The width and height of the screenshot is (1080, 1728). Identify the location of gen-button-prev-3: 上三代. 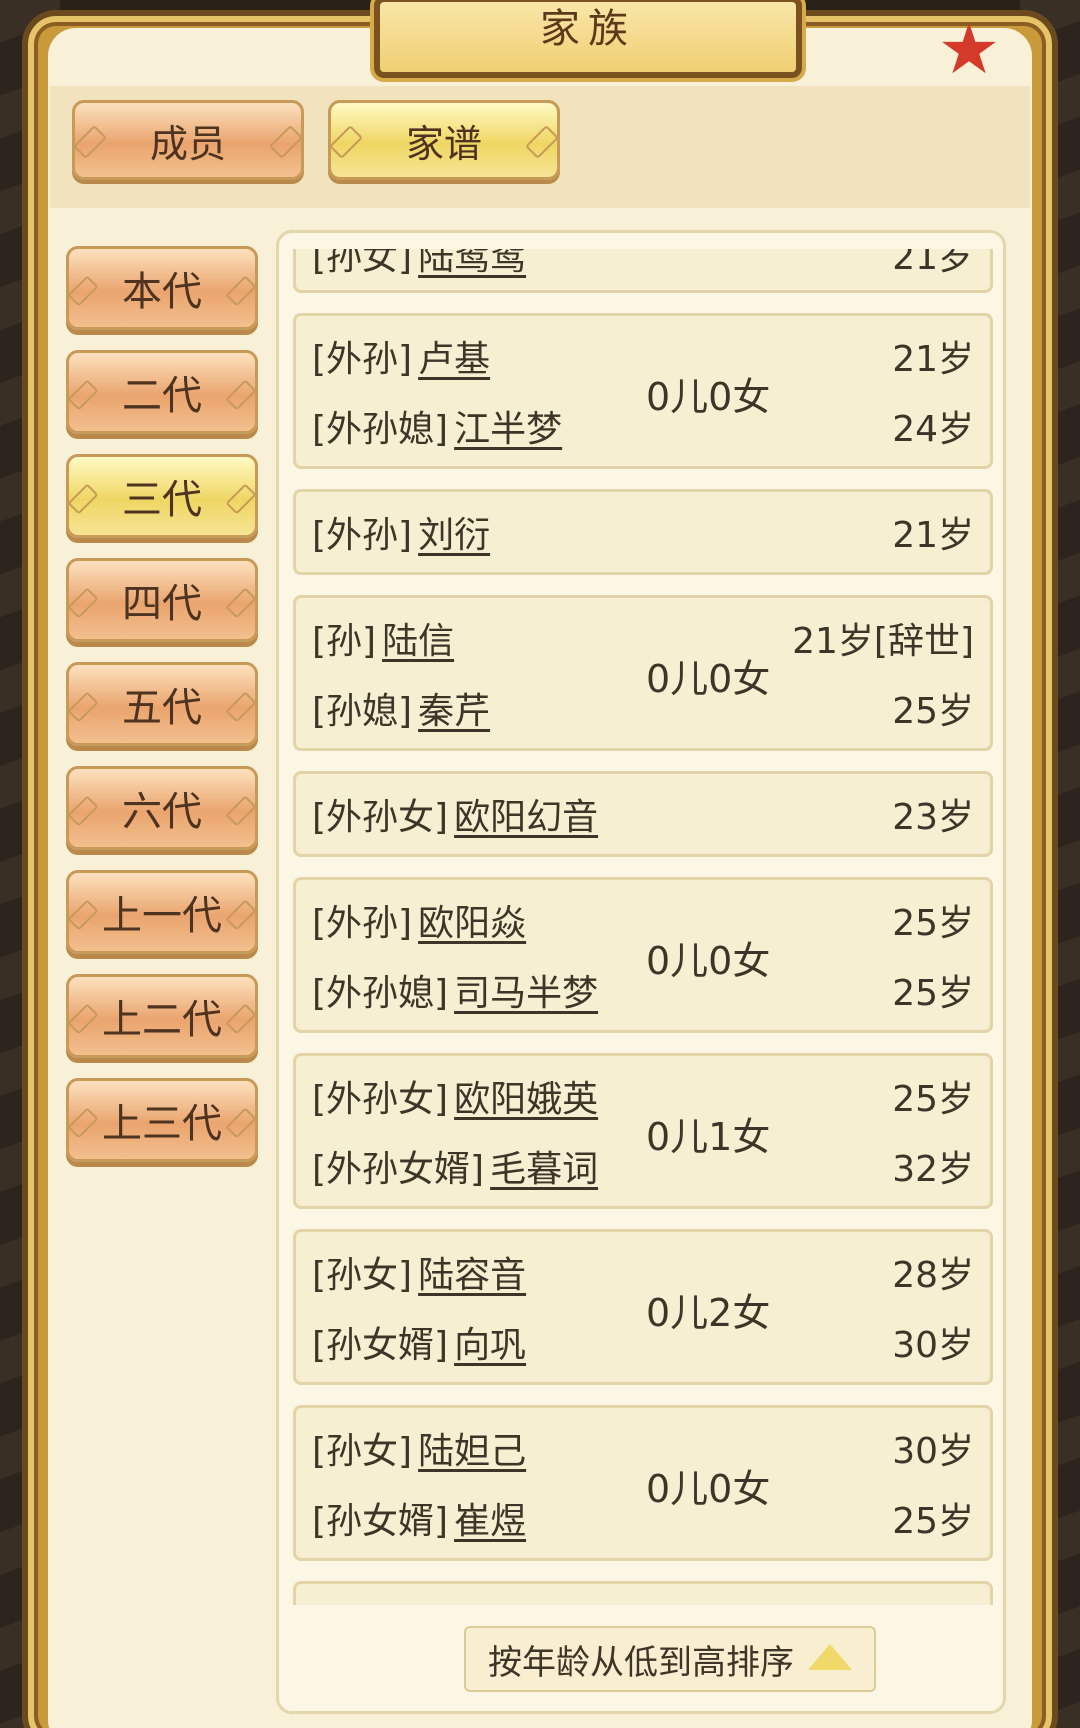
(162, 1120).